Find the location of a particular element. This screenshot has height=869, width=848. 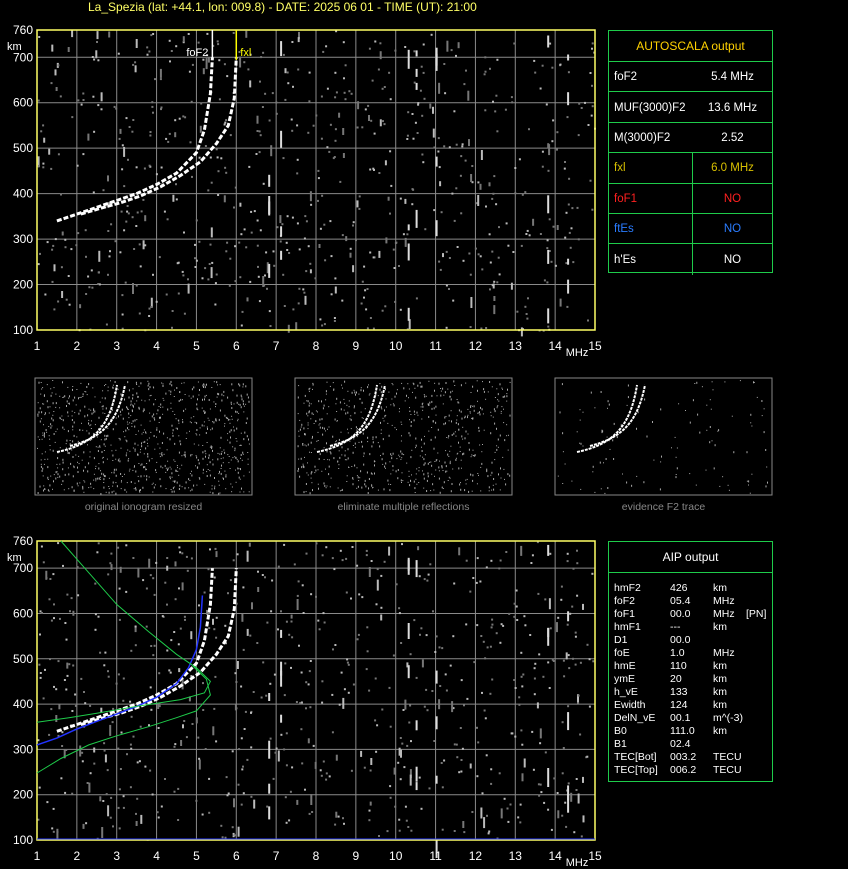

aip-param-unit: km is located at coordinates (720, 679).